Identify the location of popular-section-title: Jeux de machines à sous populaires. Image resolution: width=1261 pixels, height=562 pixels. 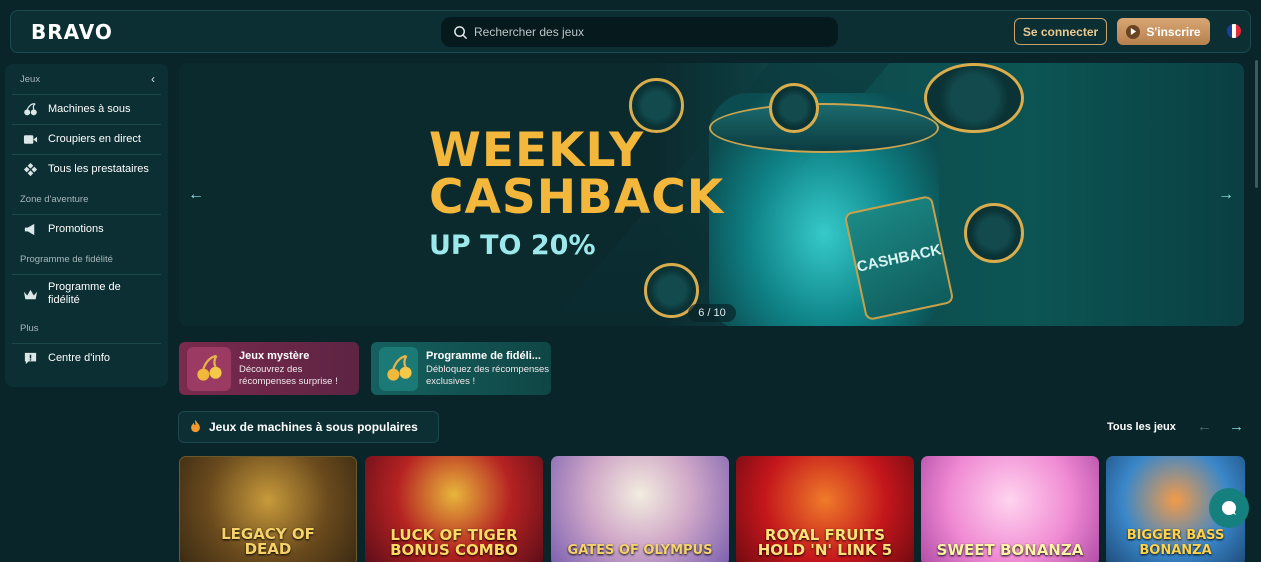
(308, 427).